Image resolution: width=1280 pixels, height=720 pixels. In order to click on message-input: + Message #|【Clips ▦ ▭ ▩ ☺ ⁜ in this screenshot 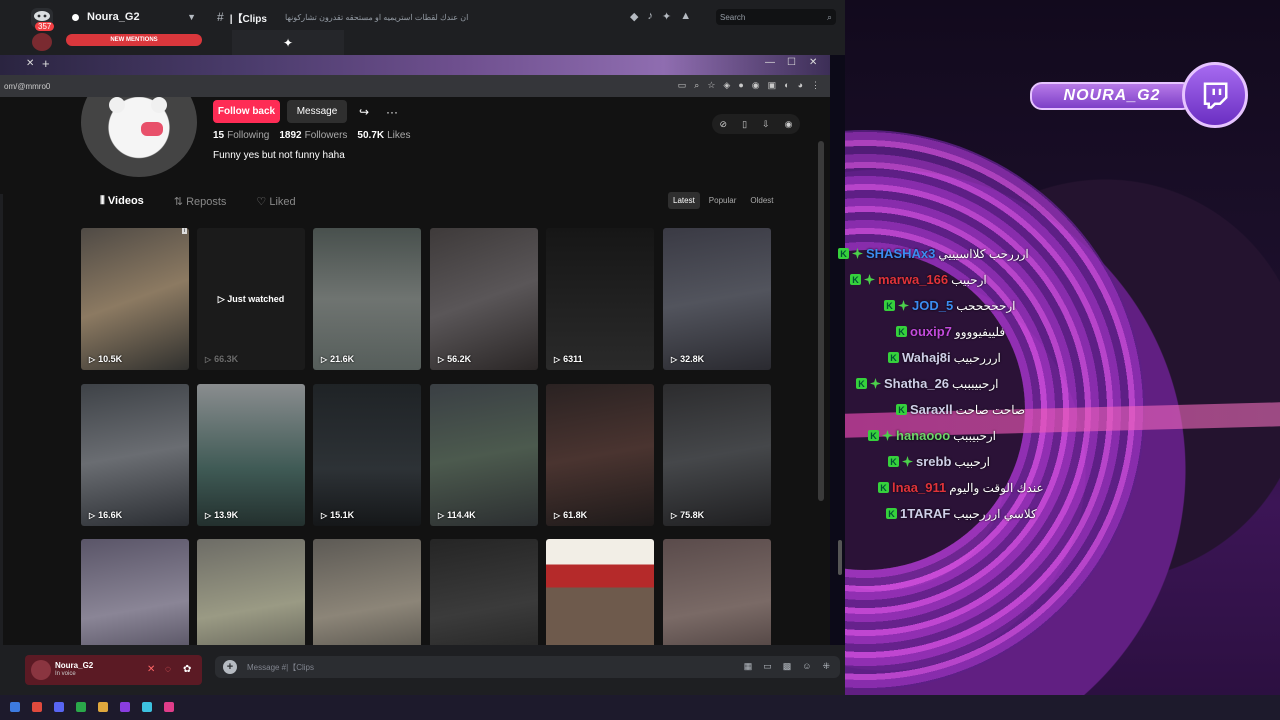, I will do `click(527, 667)`.